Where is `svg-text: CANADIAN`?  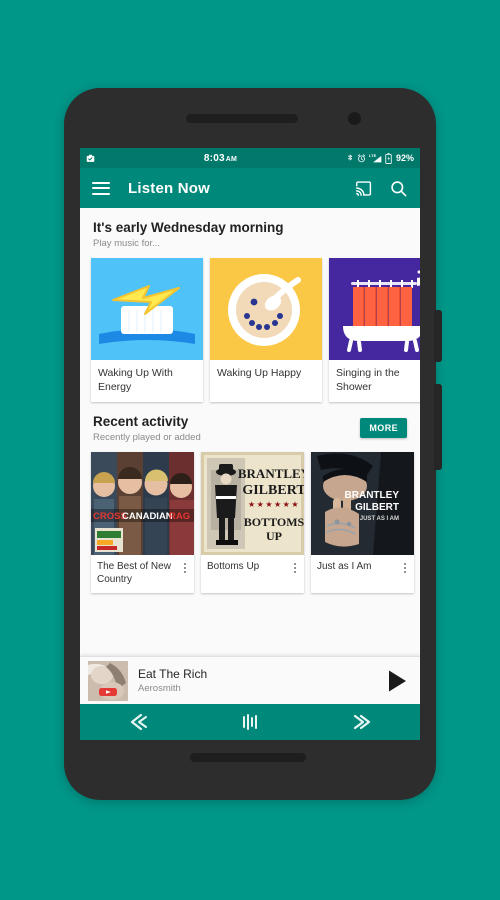 svg-text: CANADIAN is located at coordinates (147, 516).